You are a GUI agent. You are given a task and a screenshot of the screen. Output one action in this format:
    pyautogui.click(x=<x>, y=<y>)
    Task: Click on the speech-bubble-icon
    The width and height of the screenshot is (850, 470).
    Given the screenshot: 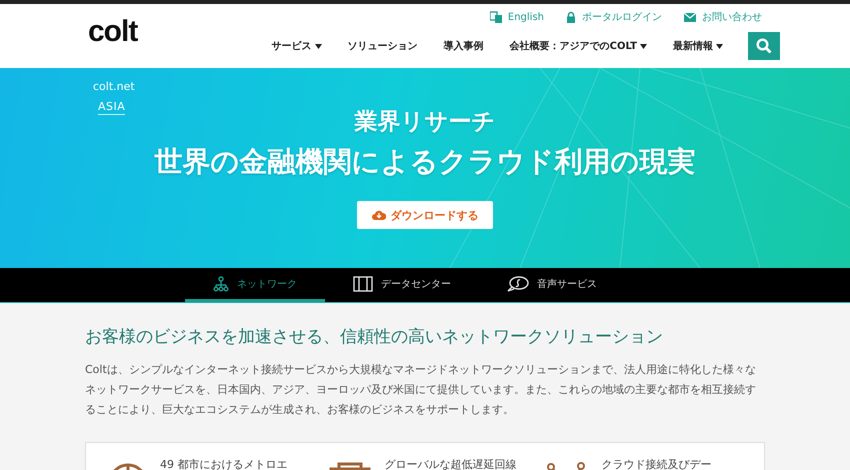 What is the action you would take?
    pyautogui.click(x=518, y=284)
    